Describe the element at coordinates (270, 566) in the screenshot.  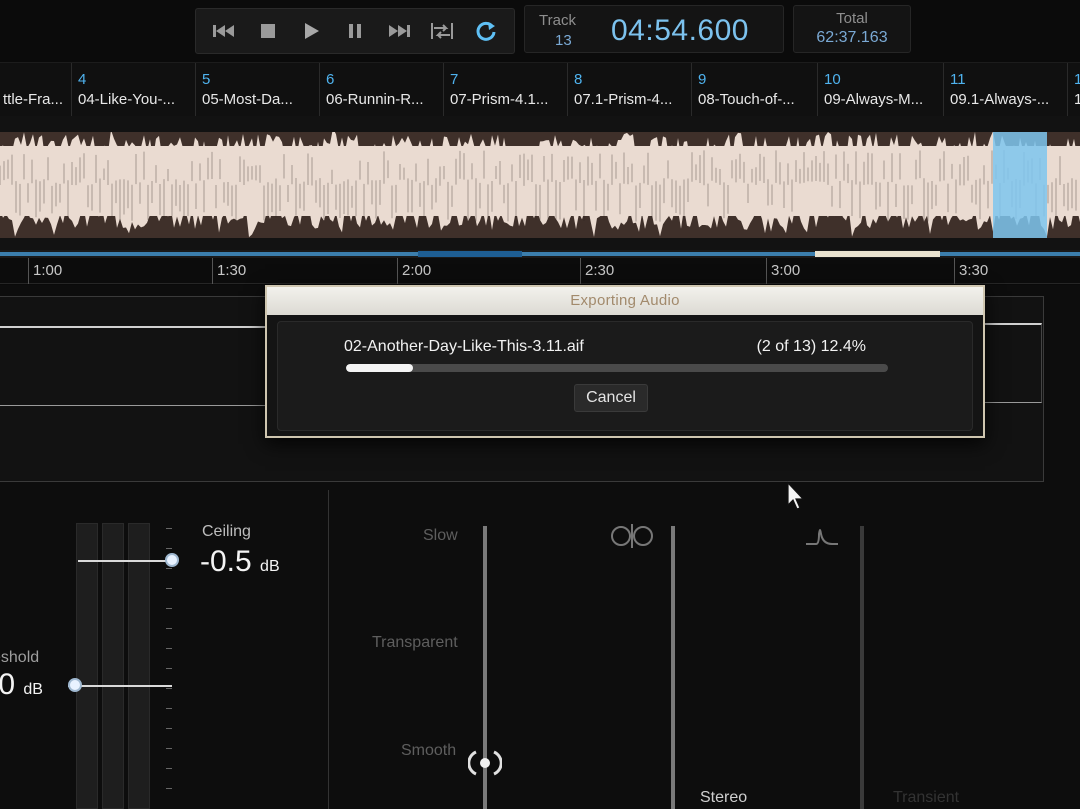
I see `ceiling-unit: dB` at that location.